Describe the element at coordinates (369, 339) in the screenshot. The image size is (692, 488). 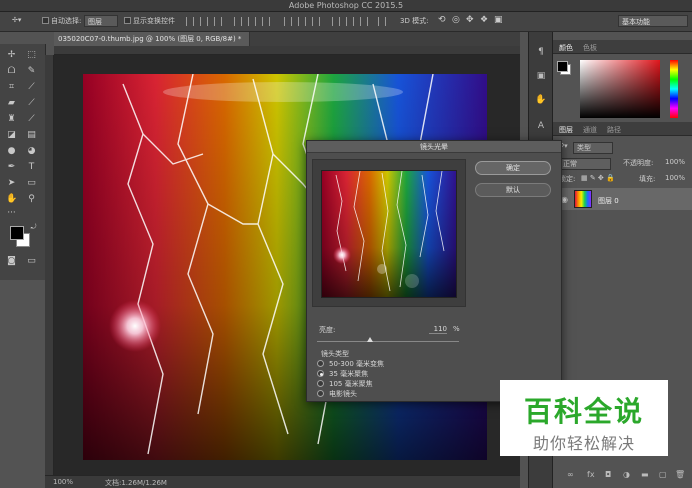
I see `brightness-slider-thumb` at that location.